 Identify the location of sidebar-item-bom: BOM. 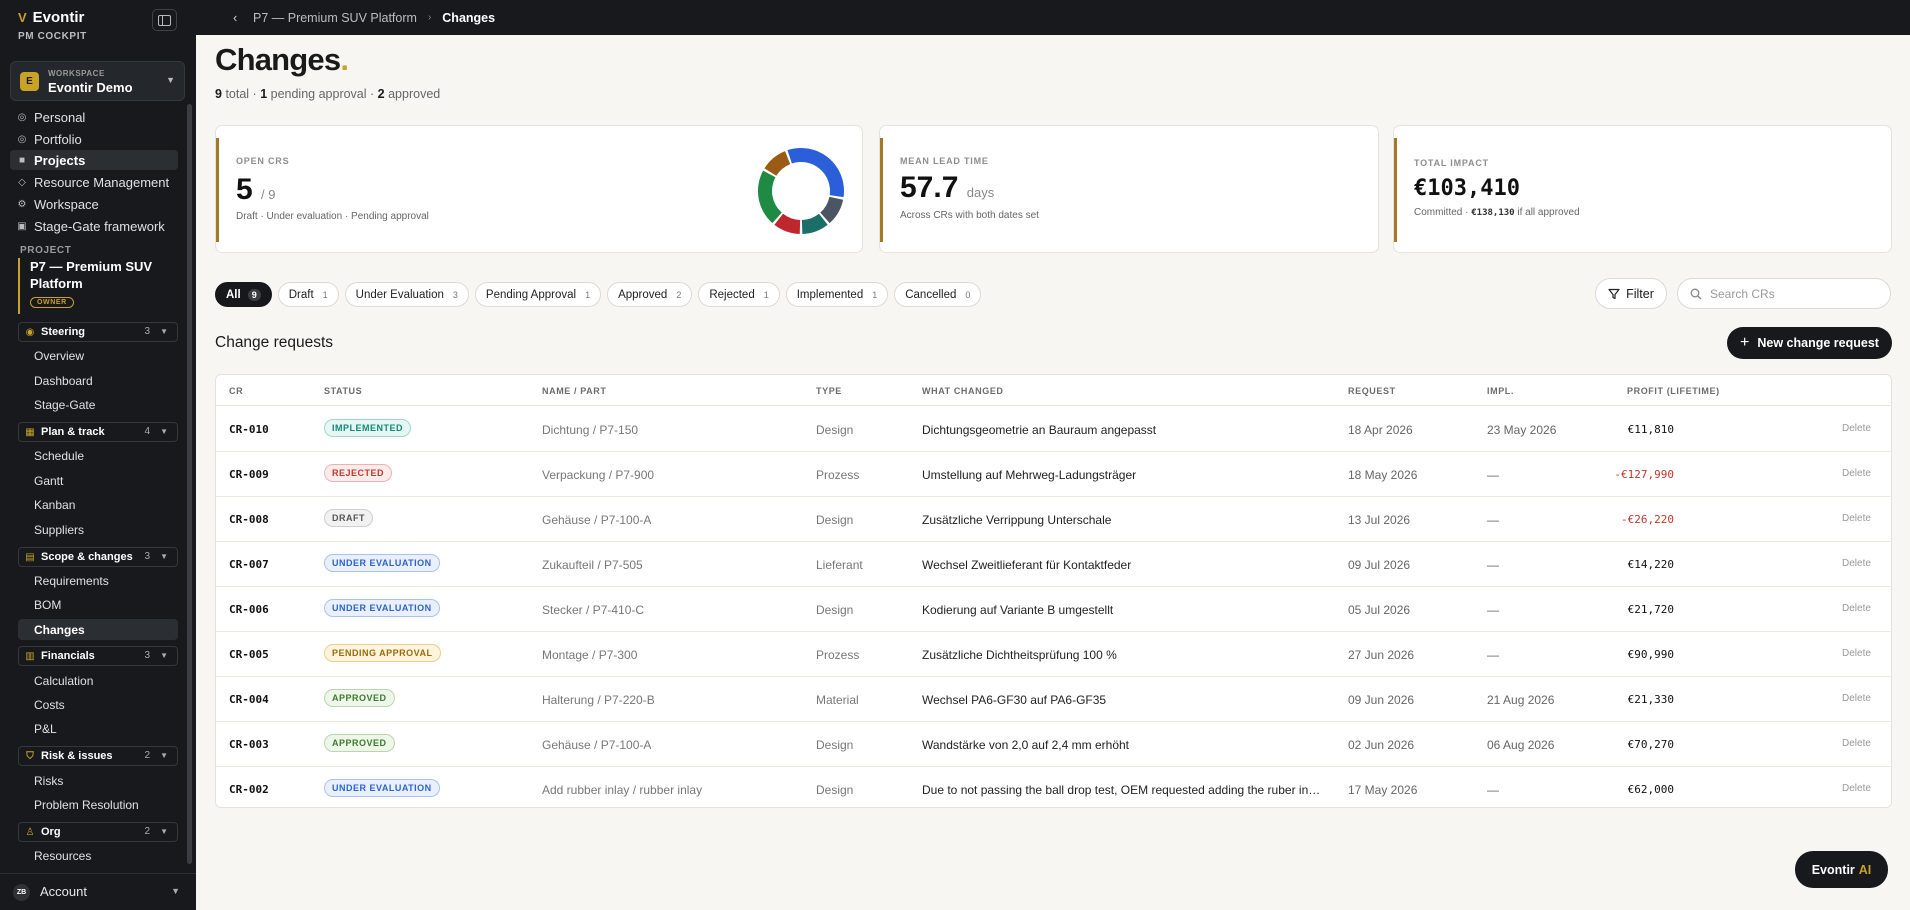
(98, 604).